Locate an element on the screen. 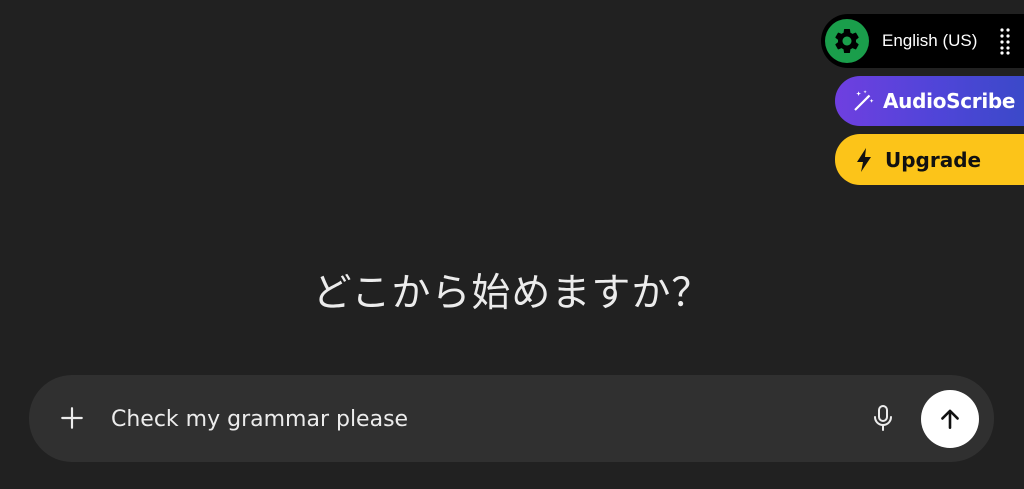  audioscribe-button: AudioScribe is located at coordinates (929, 101).